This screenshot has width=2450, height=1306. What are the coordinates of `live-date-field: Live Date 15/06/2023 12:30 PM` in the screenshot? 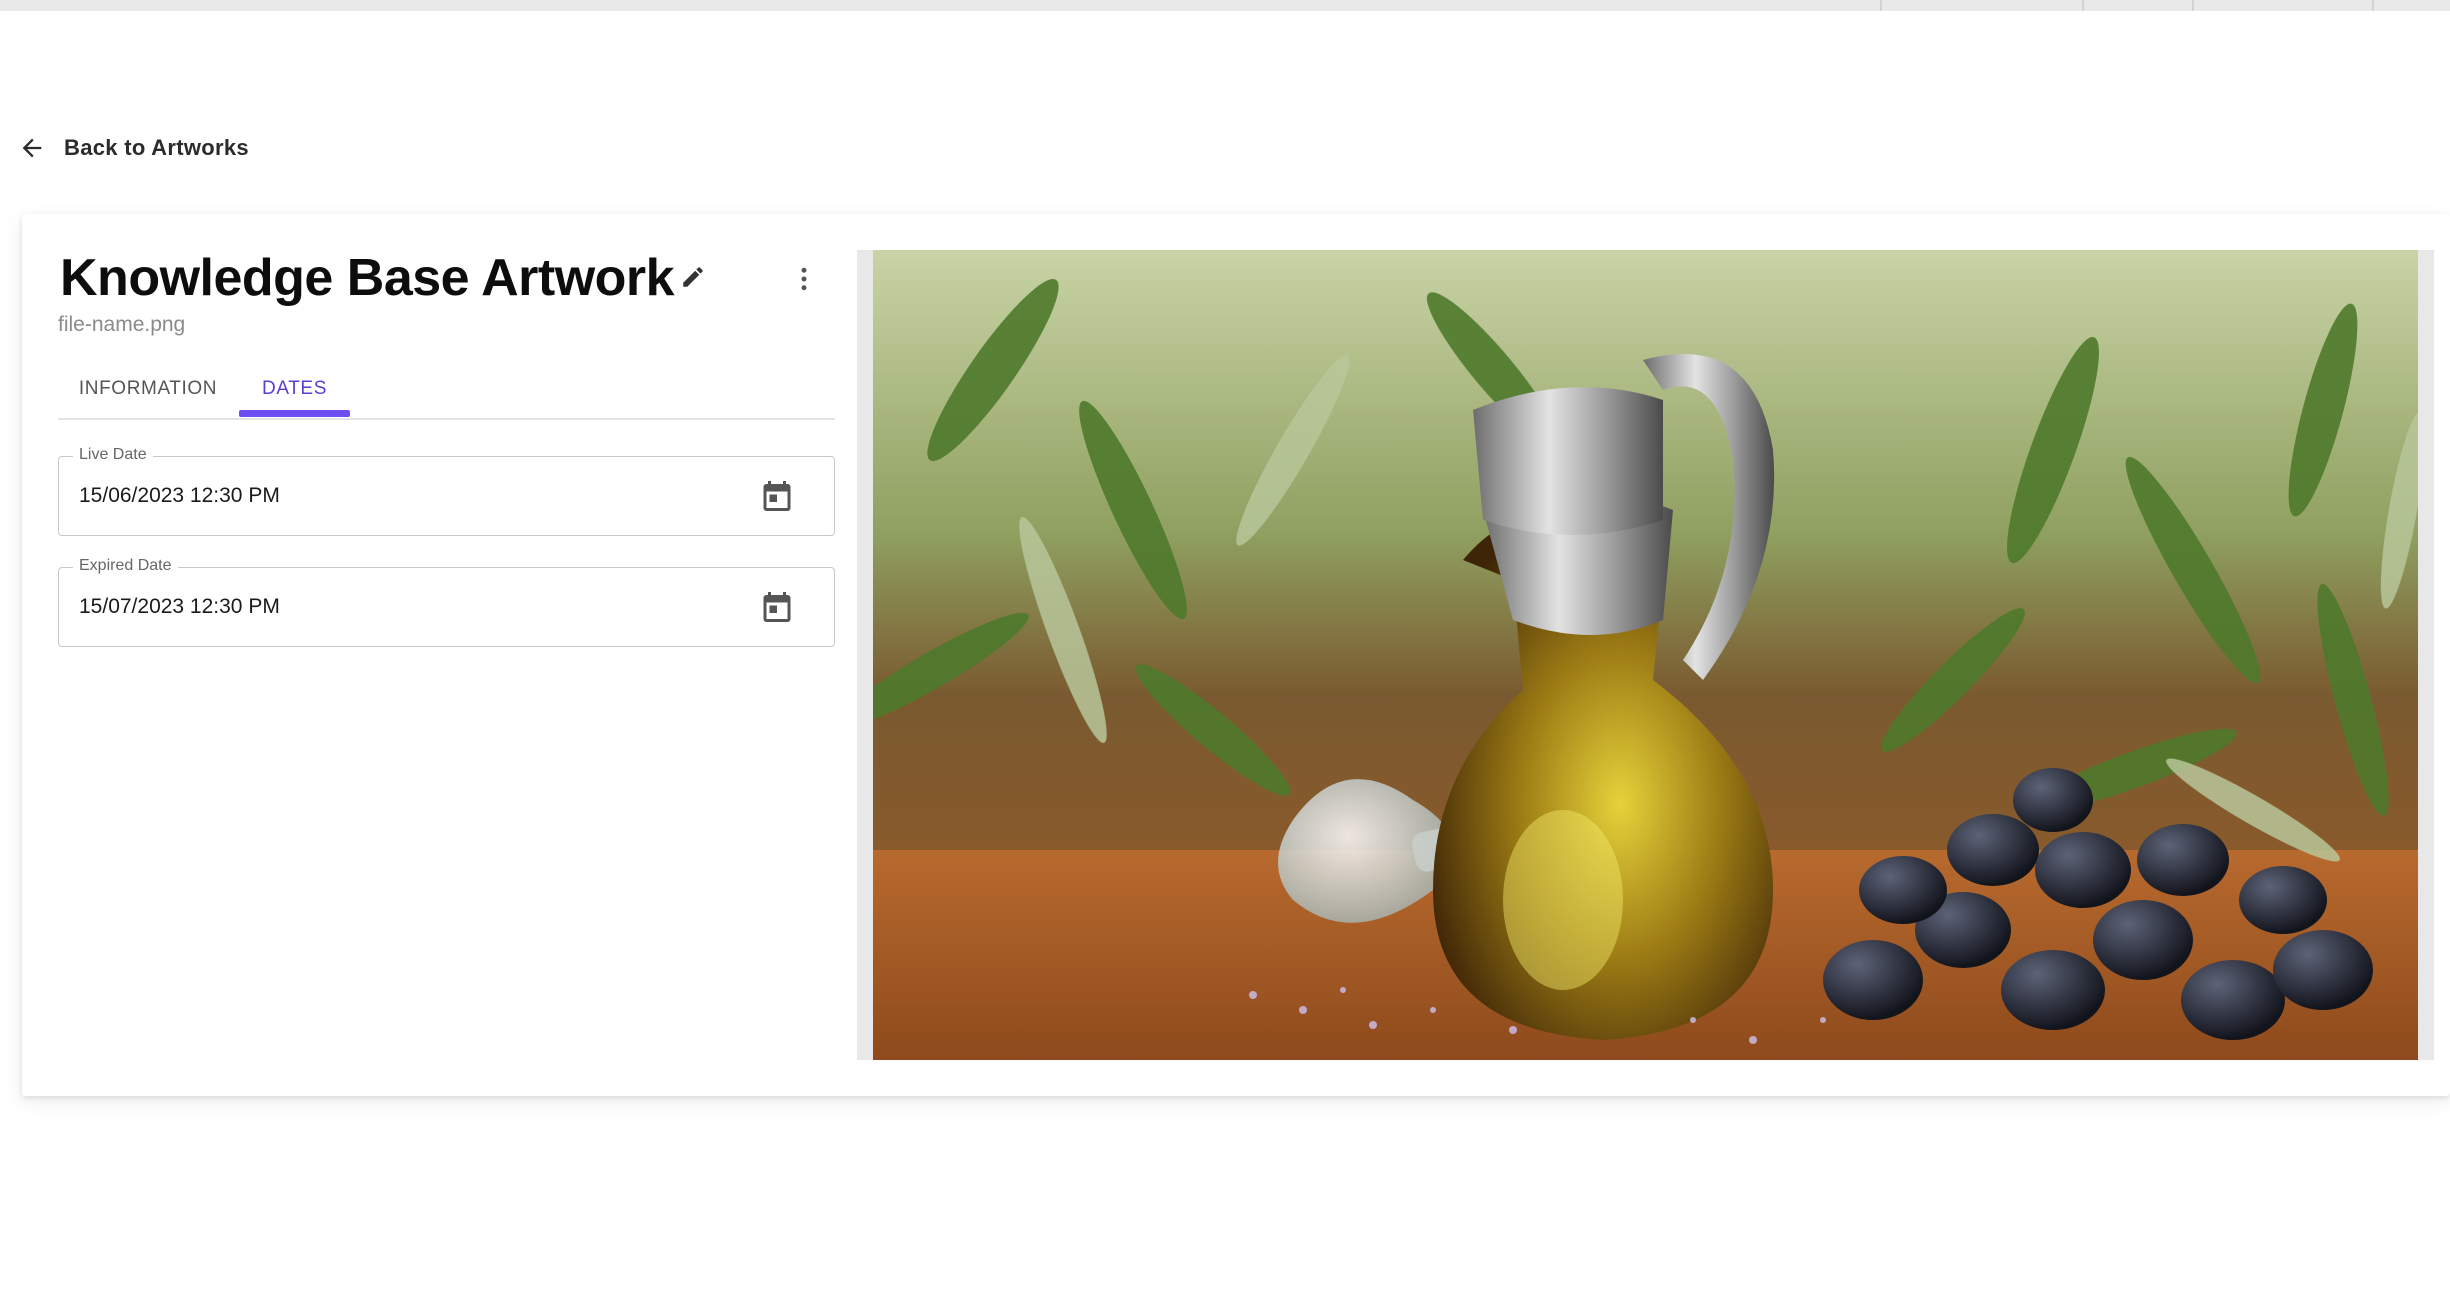 It's located at (446, 491).